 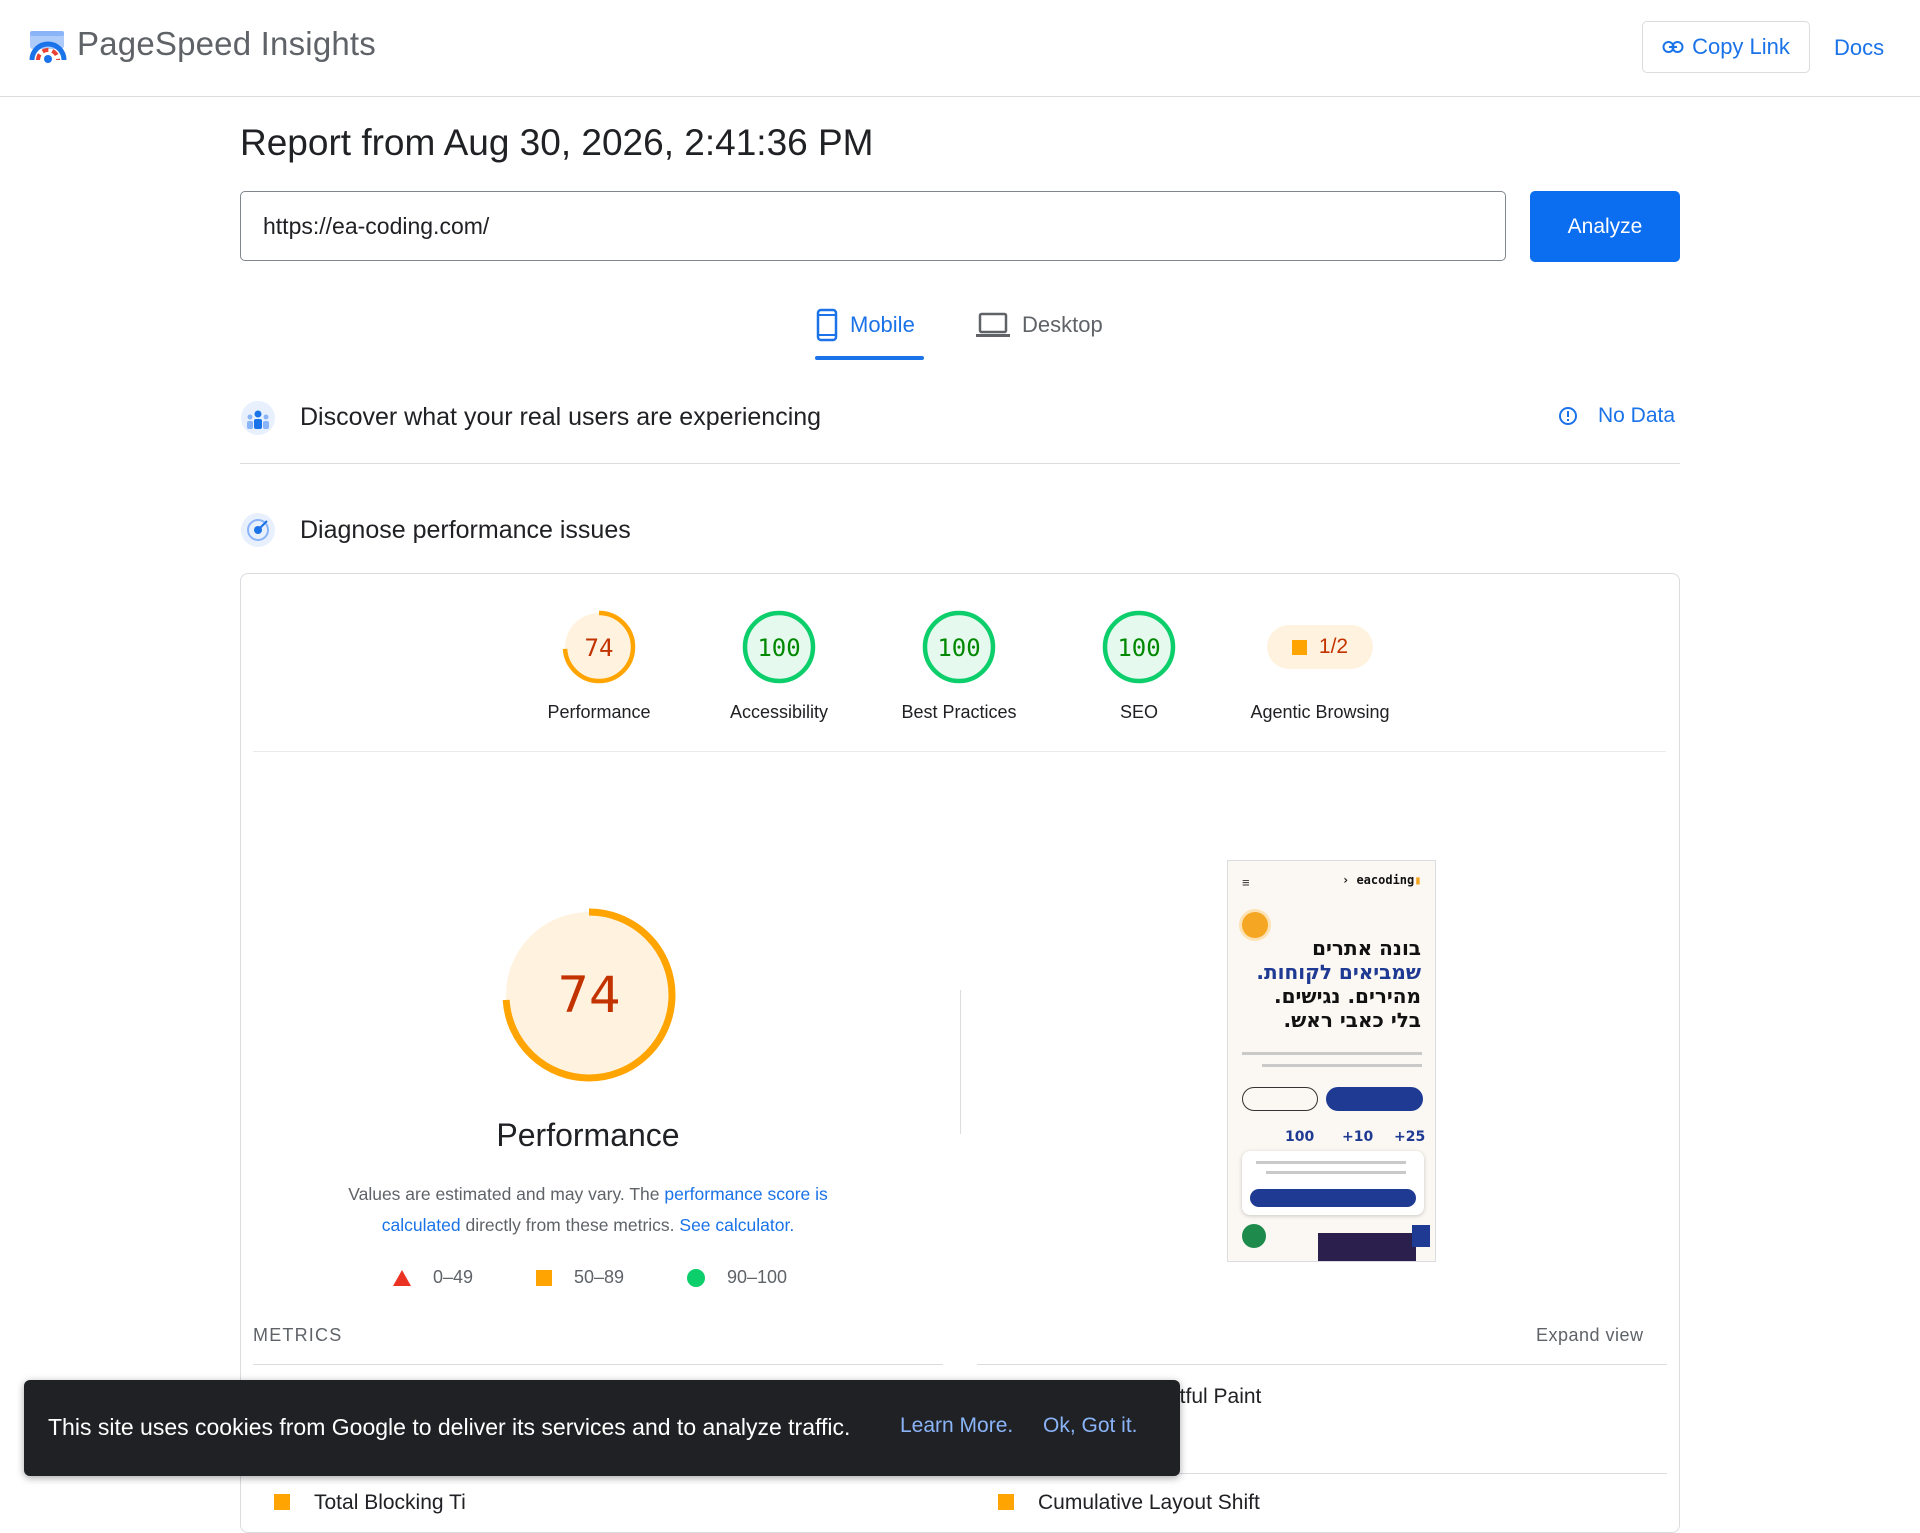 I want to click on performance-big-gauge: 74, so click(x=589, y=995).